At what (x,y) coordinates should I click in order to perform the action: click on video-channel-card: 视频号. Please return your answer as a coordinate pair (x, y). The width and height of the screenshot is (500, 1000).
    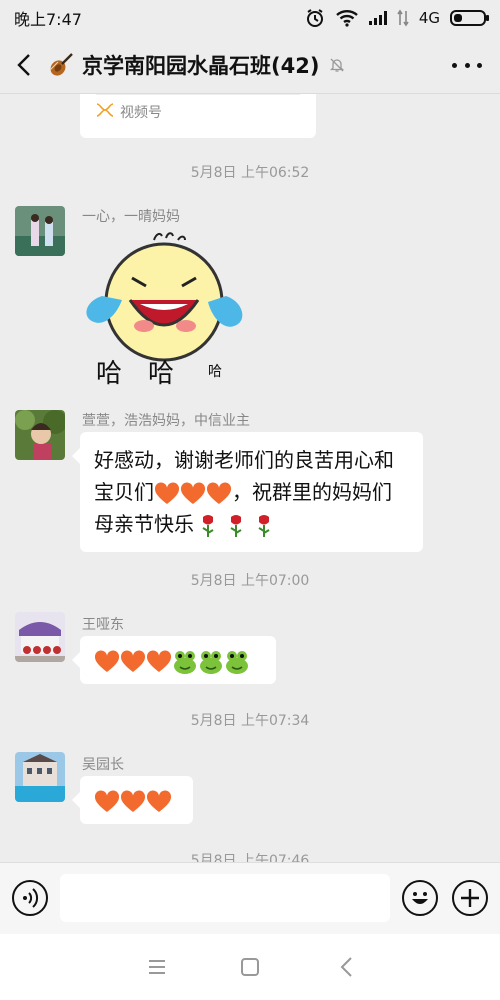
    Looking at the image, I should click on (198, 116).